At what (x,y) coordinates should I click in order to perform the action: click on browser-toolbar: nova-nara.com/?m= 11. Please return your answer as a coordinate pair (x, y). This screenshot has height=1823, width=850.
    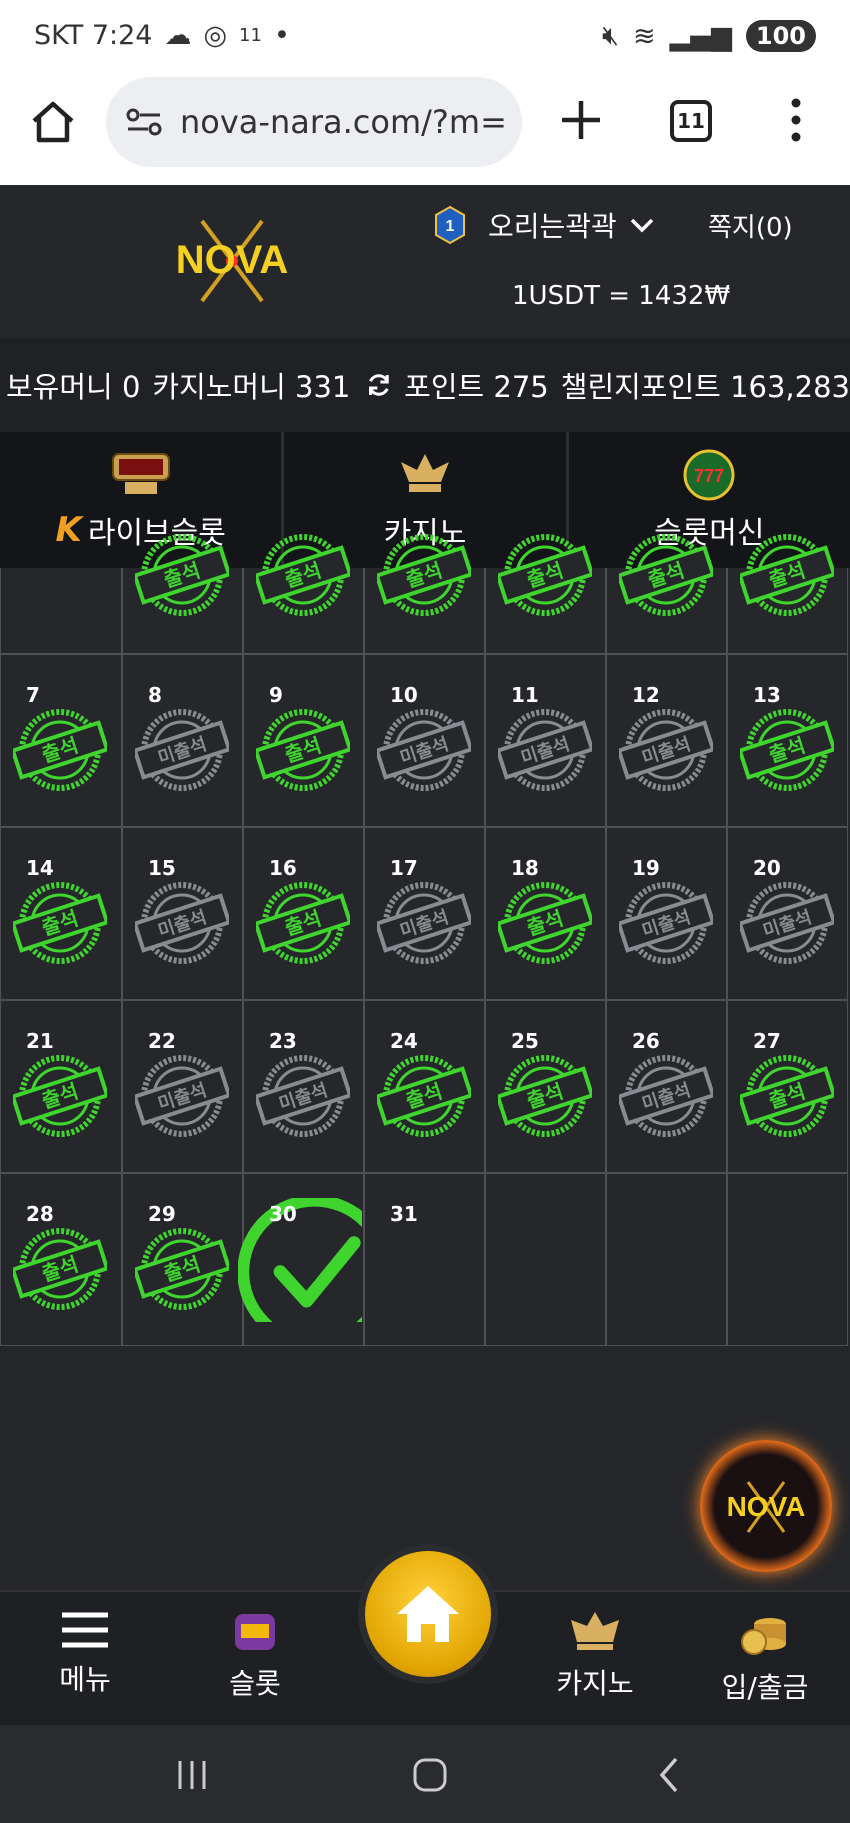
    Looking at the image, I should click on (425, 130).